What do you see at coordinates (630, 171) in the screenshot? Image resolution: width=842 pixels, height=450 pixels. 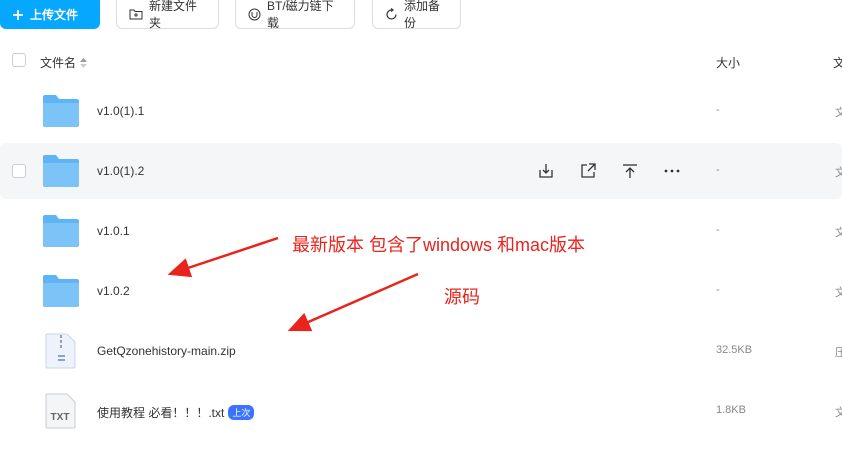 I see `pin-top-icon` at bounding box center [630, 171].